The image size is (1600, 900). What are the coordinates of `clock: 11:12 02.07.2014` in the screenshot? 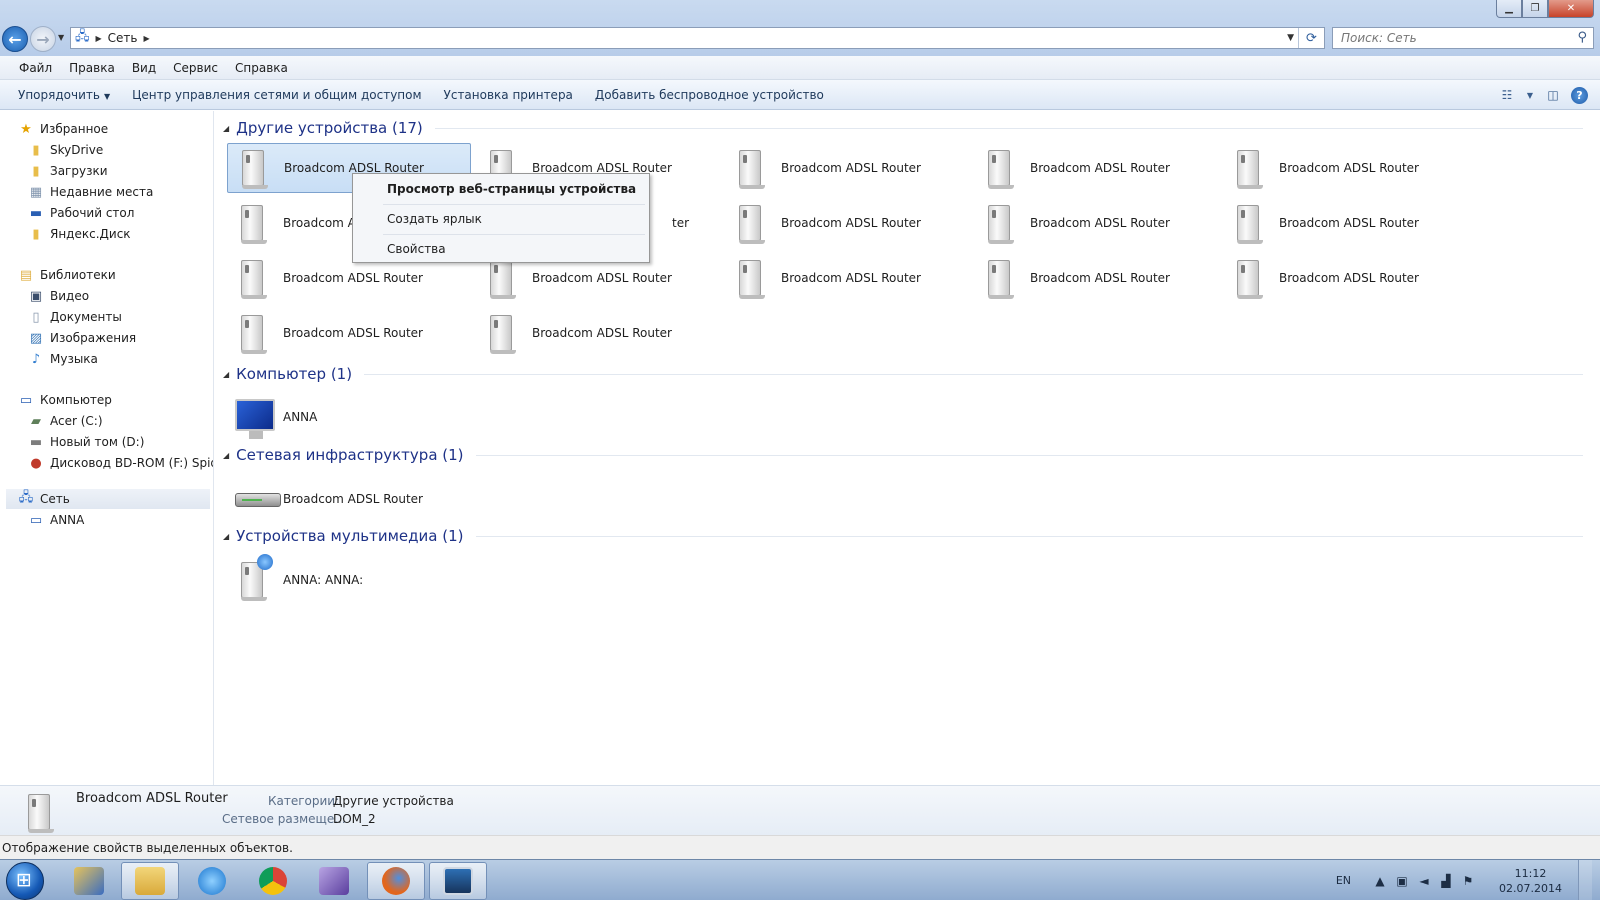 It's located at (1530, 881).